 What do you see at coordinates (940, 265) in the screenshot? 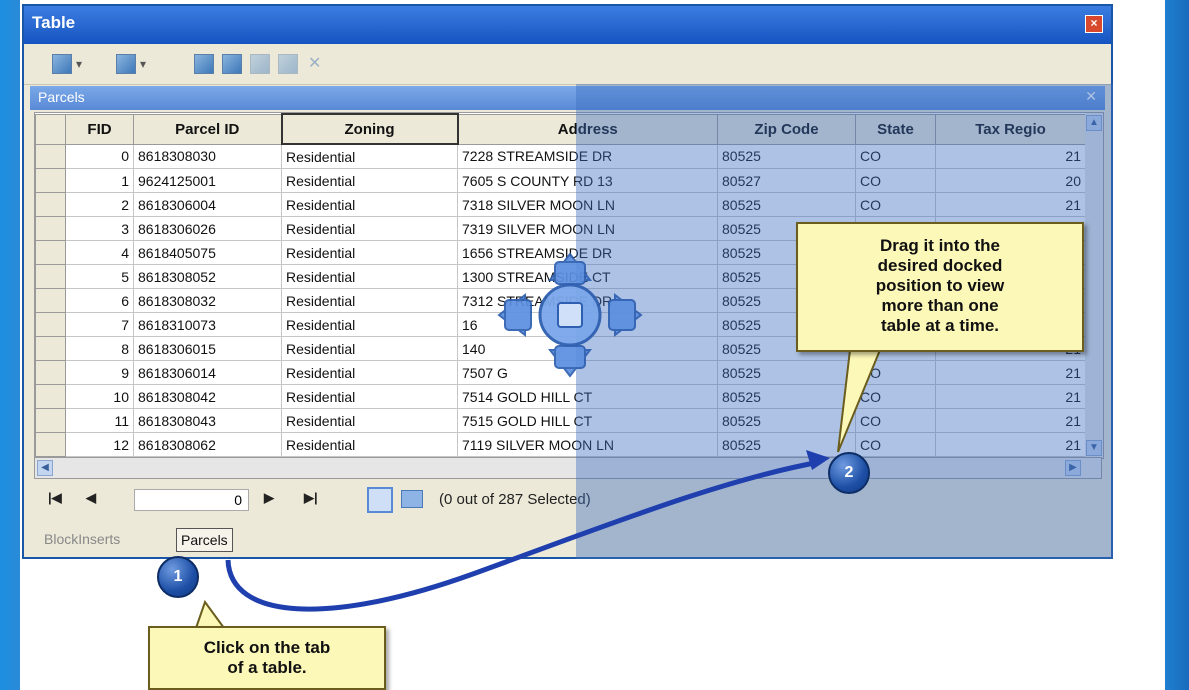
I see `callout-text: desired docked` at bounding box center [940, 265].